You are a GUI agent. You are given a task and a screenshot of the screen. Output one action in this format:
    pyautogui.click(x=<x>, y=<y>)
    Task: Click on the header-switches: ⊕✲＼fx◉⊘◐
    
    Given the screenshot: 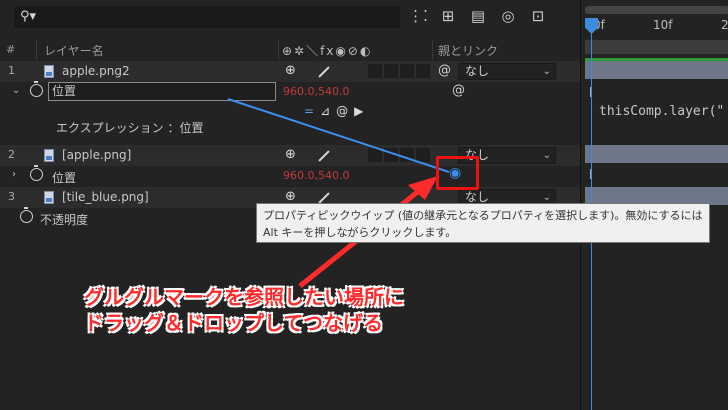 What is the action you would take?
    pyautogui.click(x=327, y=51)
    